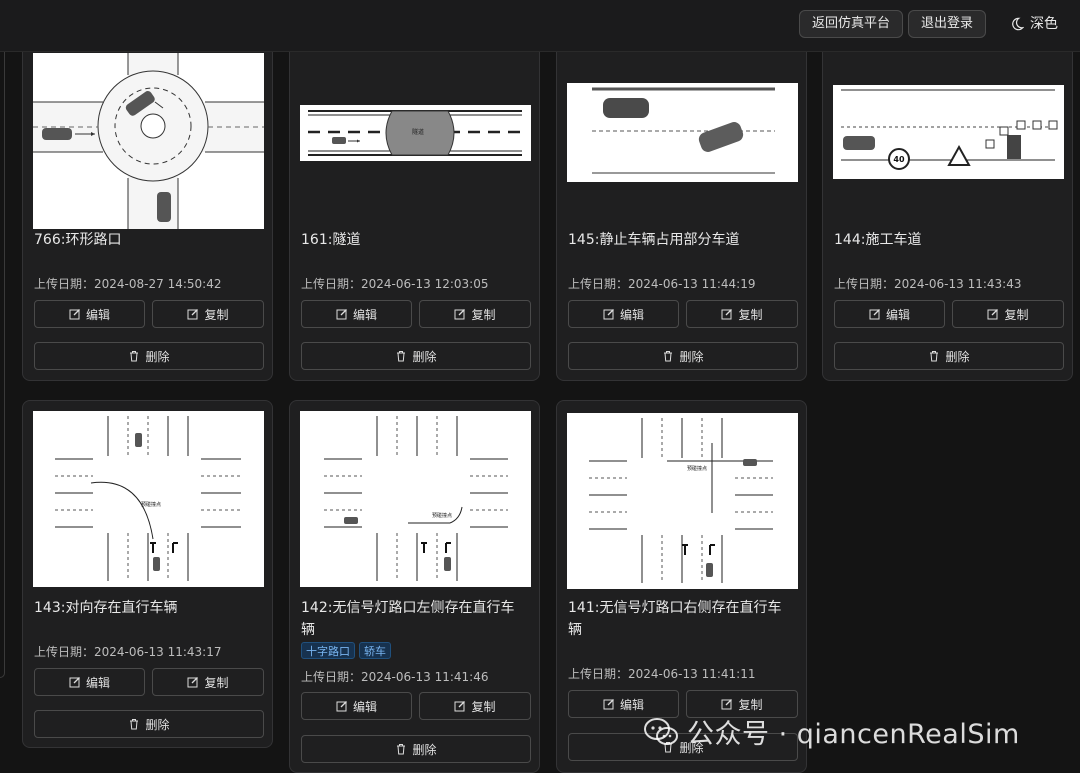 This screenshot has width=1080, height=773. What do you see at coordinates (128, 652) in the screenshot?
I see `upload-date: 上传日期：2024-06-13 11:43:17` at bounding box center [128, 652].